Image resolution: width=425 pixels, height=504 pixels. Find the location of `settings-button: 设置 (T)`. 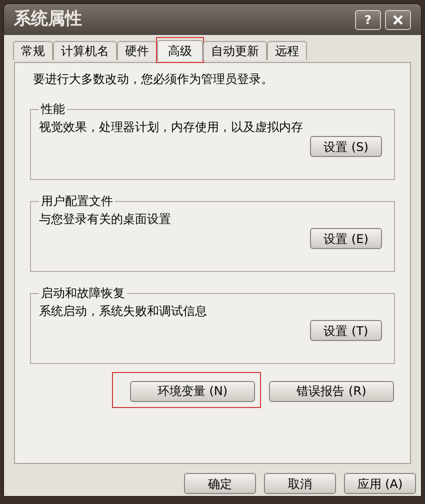

settings-button: 设置 (T) is located at coordinates (346, 330).